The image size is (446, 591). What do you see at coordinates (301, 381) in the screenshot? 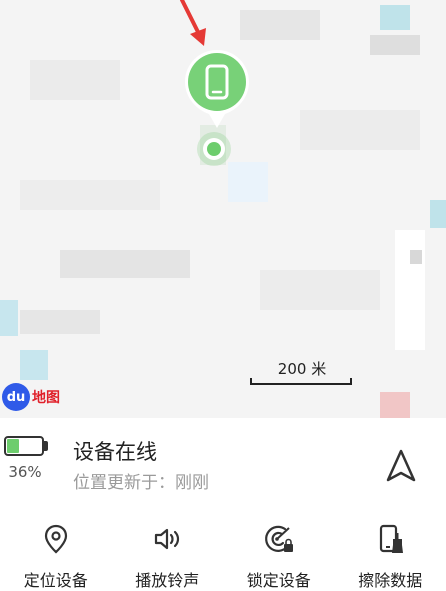
I see `map-scale-bar` at bounding box center [301, 381].